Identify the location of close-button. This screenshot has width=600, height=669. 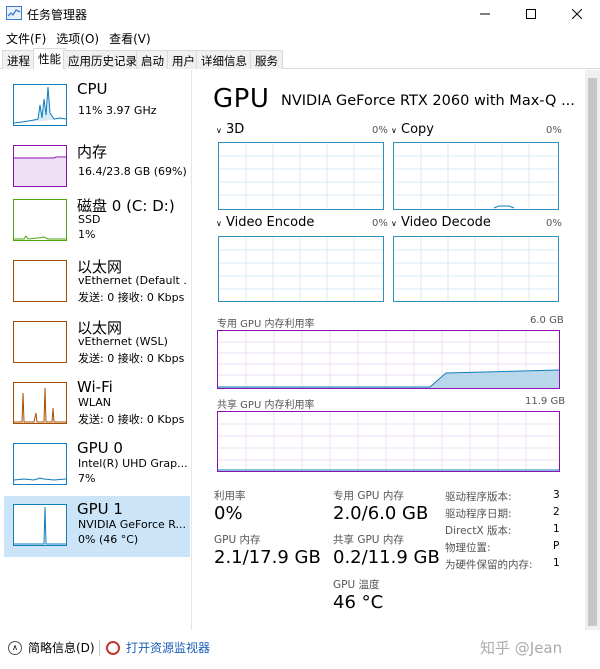
(577, 14).